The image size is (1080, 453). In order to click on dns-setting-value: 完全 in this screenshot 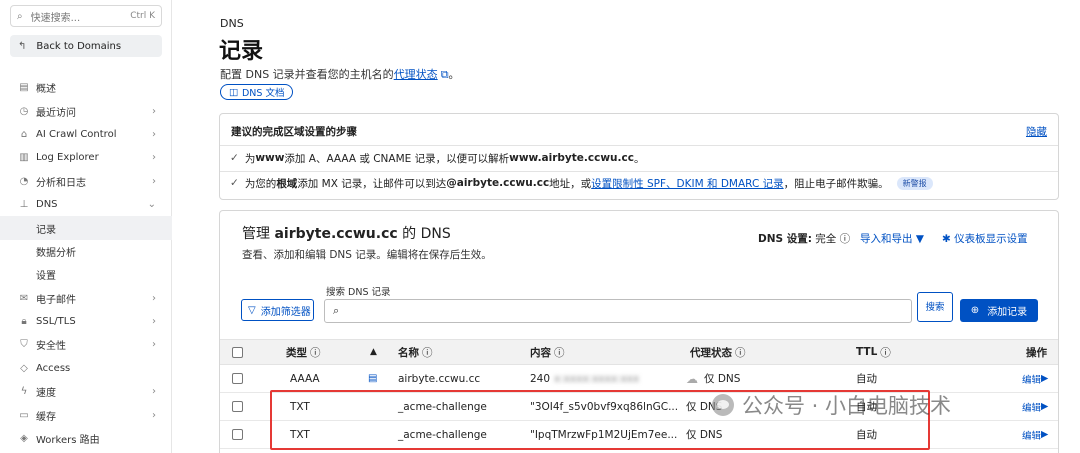, I will do `click(826, 239)`.